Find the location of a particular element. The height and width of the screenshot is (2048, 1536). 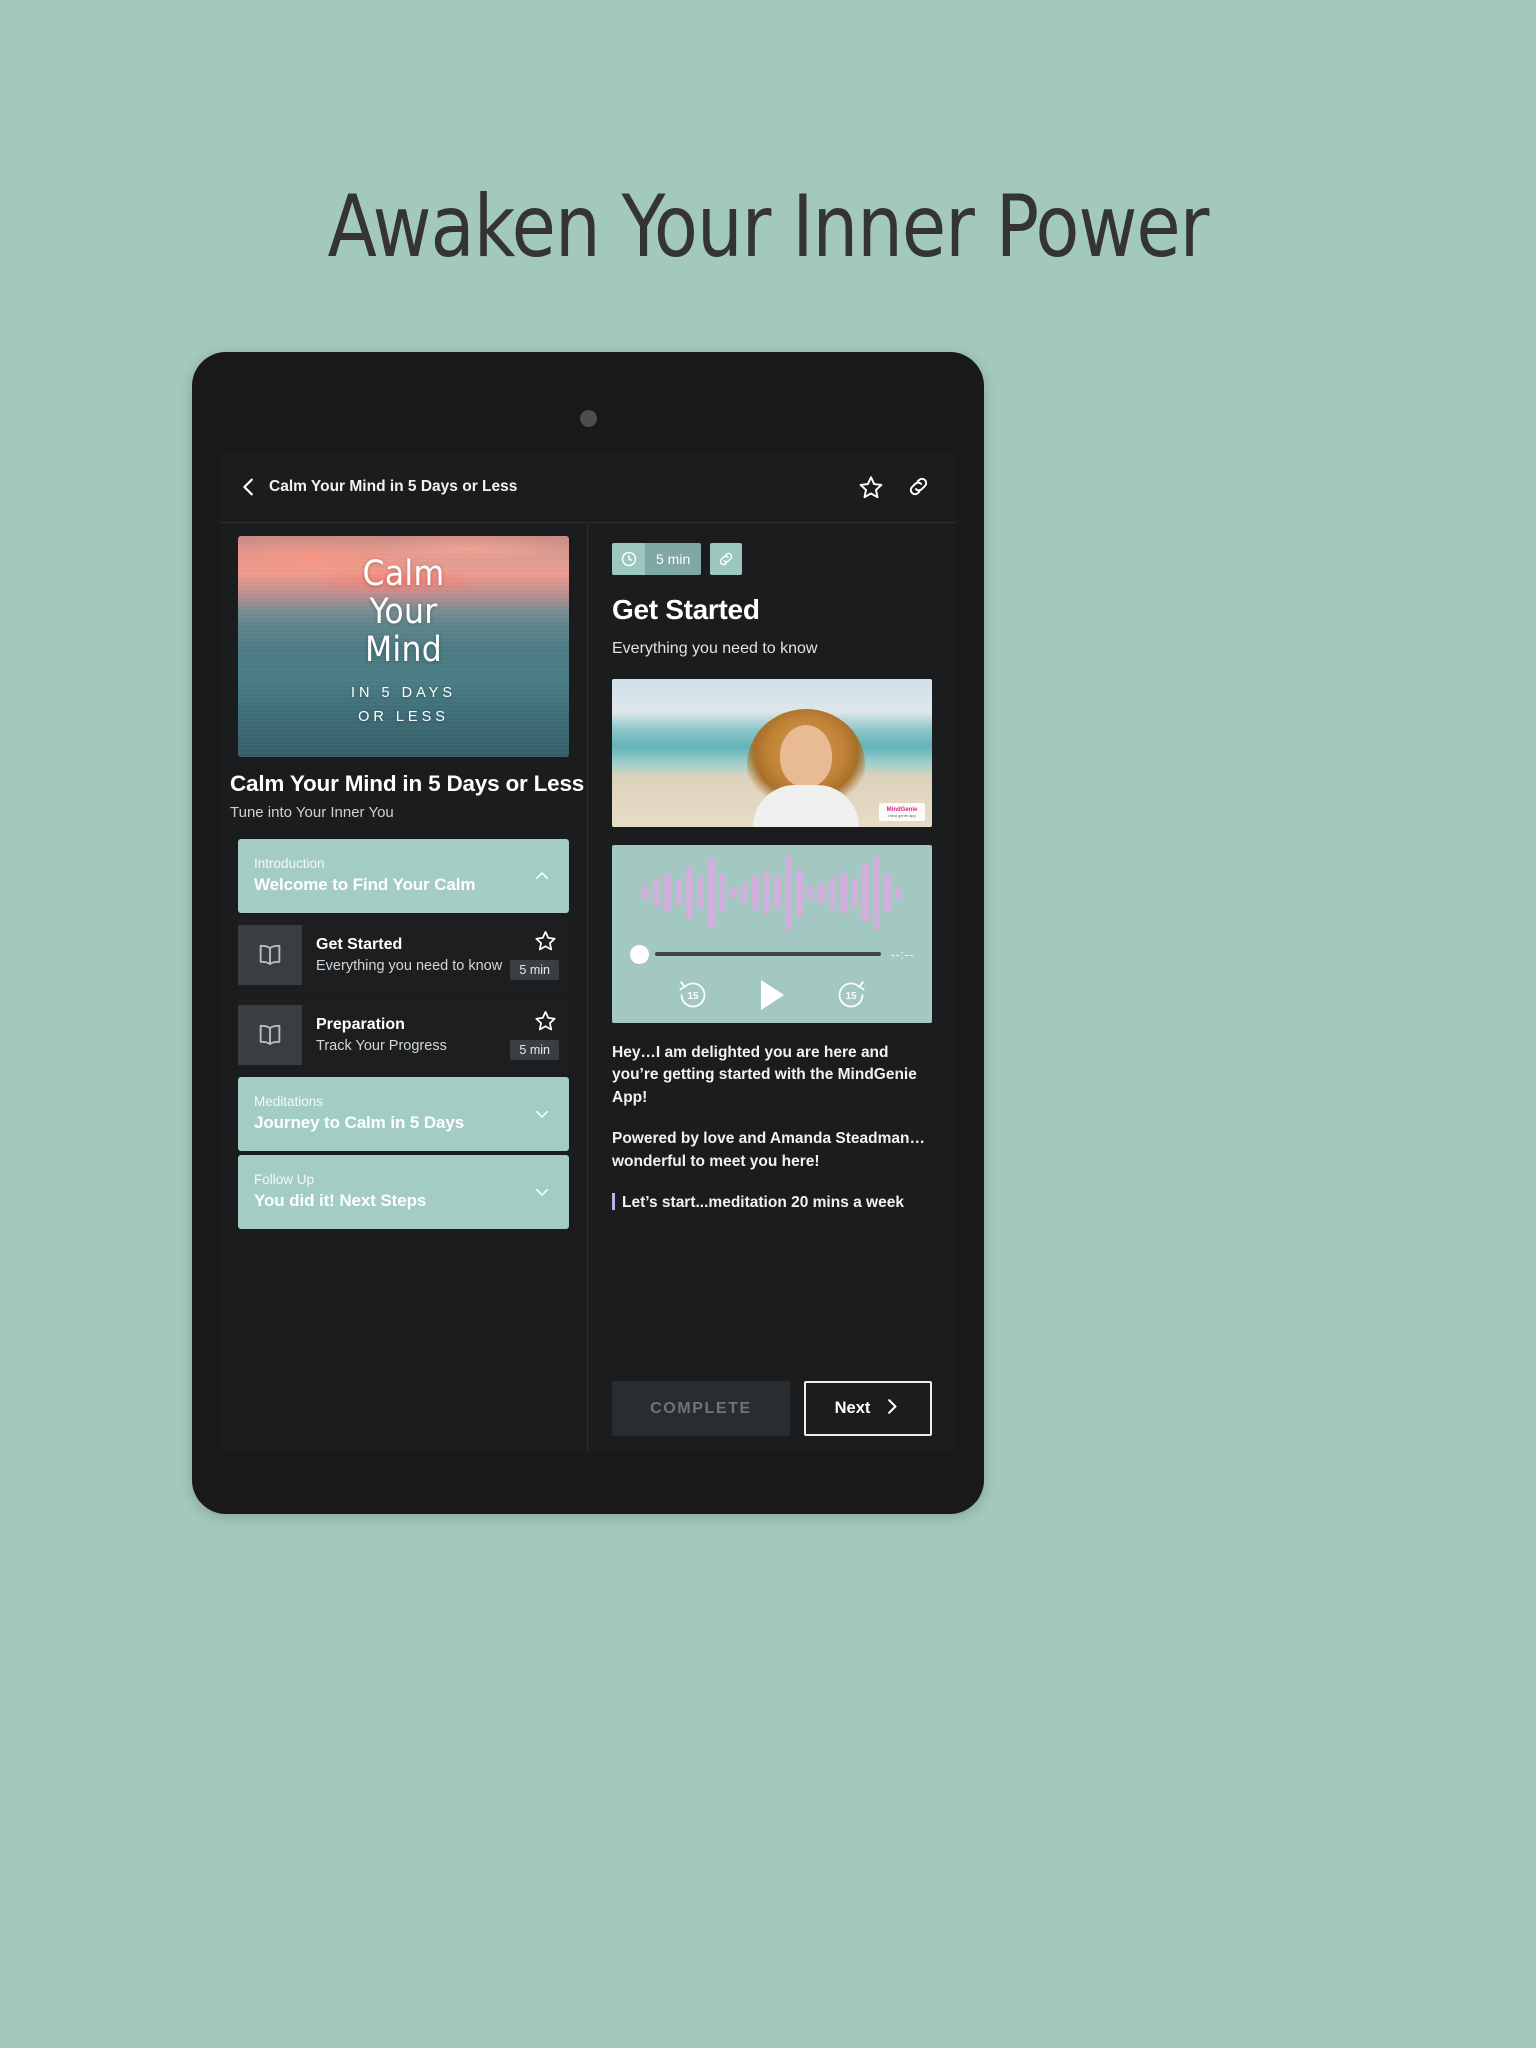

clock-icon is located at coordinates (628, 559).